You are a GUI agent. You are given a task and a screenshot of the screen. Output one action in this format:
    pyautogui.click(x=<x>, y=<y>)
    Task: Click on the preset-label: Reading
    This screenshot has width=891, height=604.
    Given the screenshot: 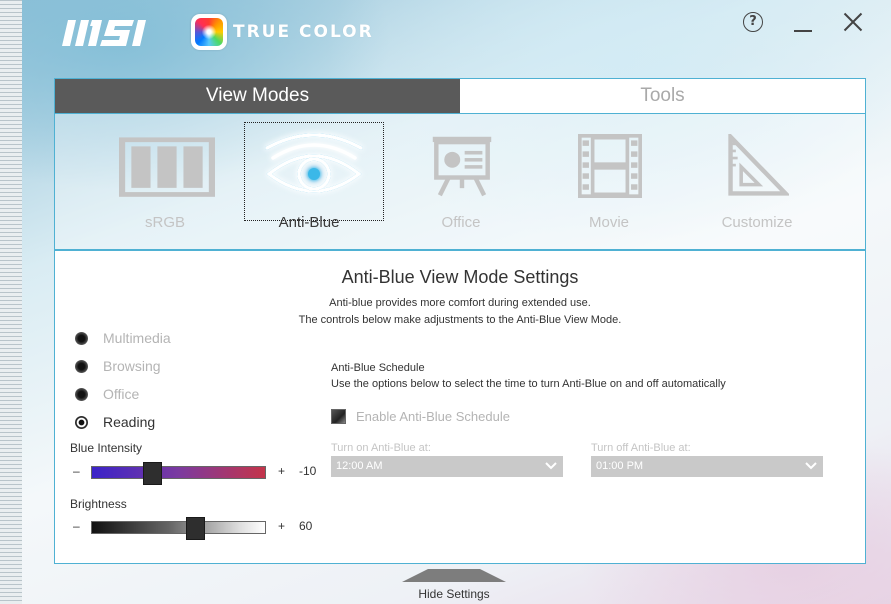 What is the action you would take?
    pyautogui.click(x=129, y=422)
    